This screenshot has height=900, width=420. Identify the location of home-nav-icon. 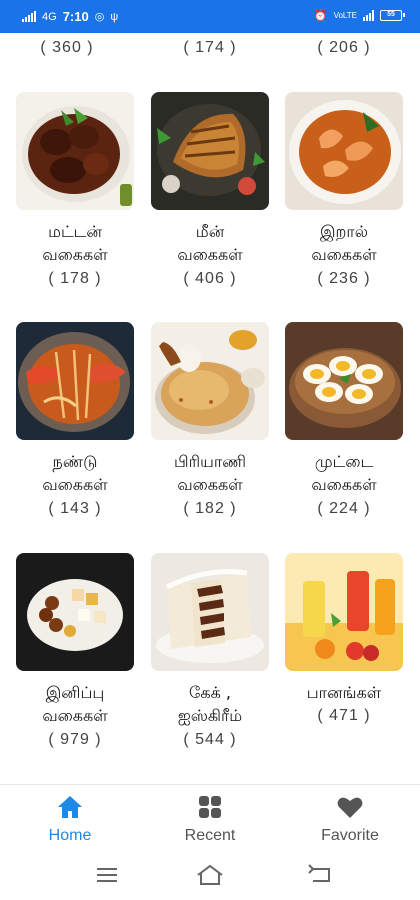
(210, 875).